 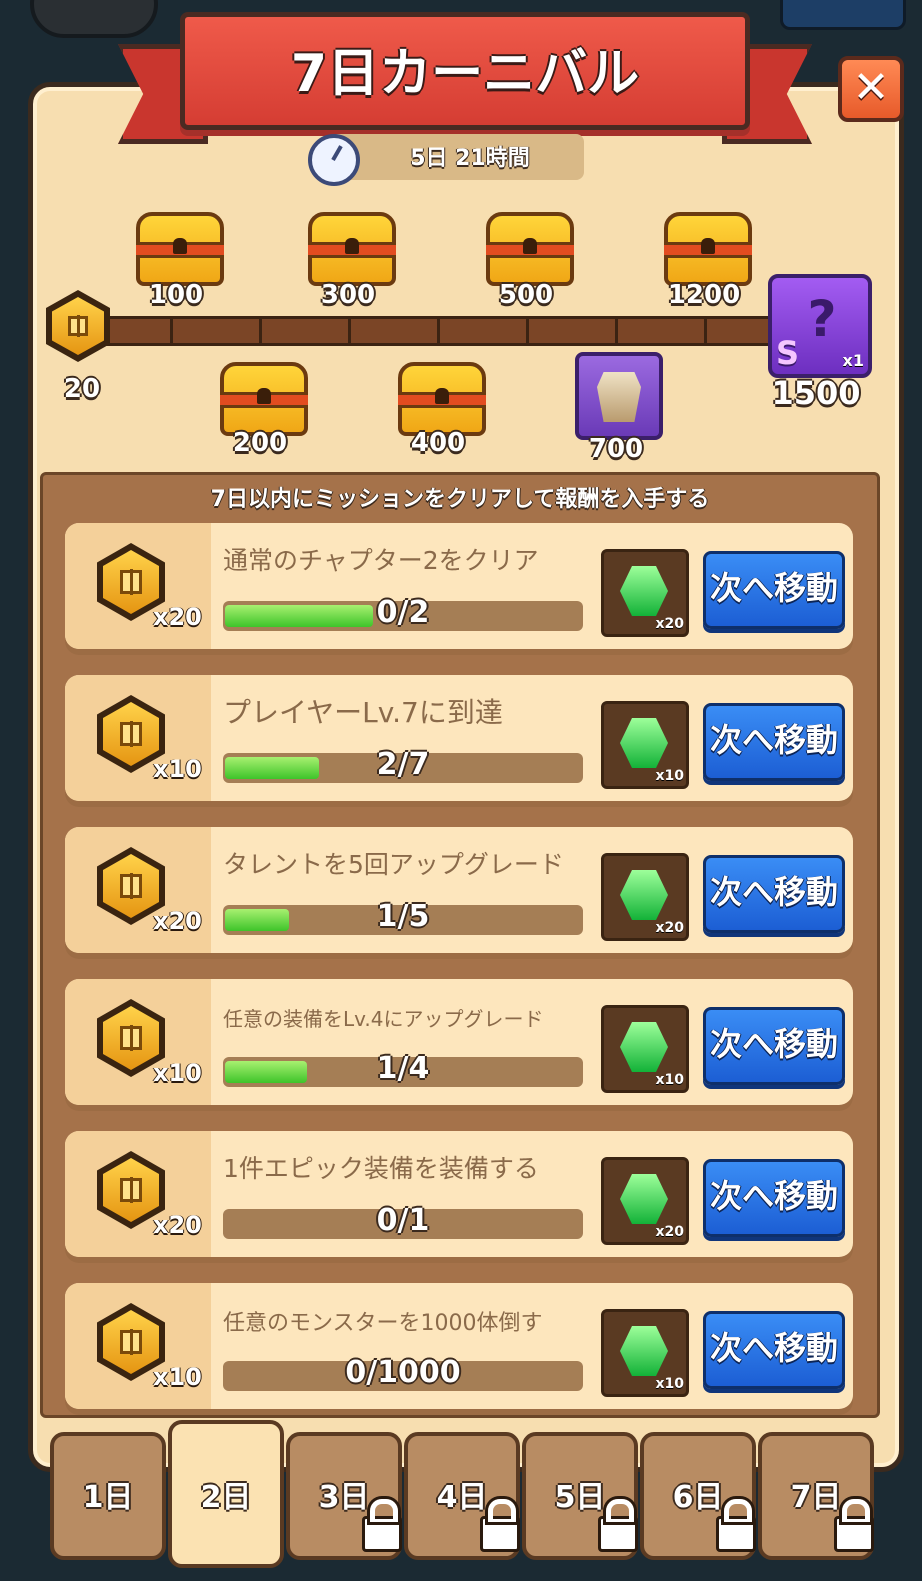 I want to click on page-title: 7日カーニバル, so click(x=465, y=74).